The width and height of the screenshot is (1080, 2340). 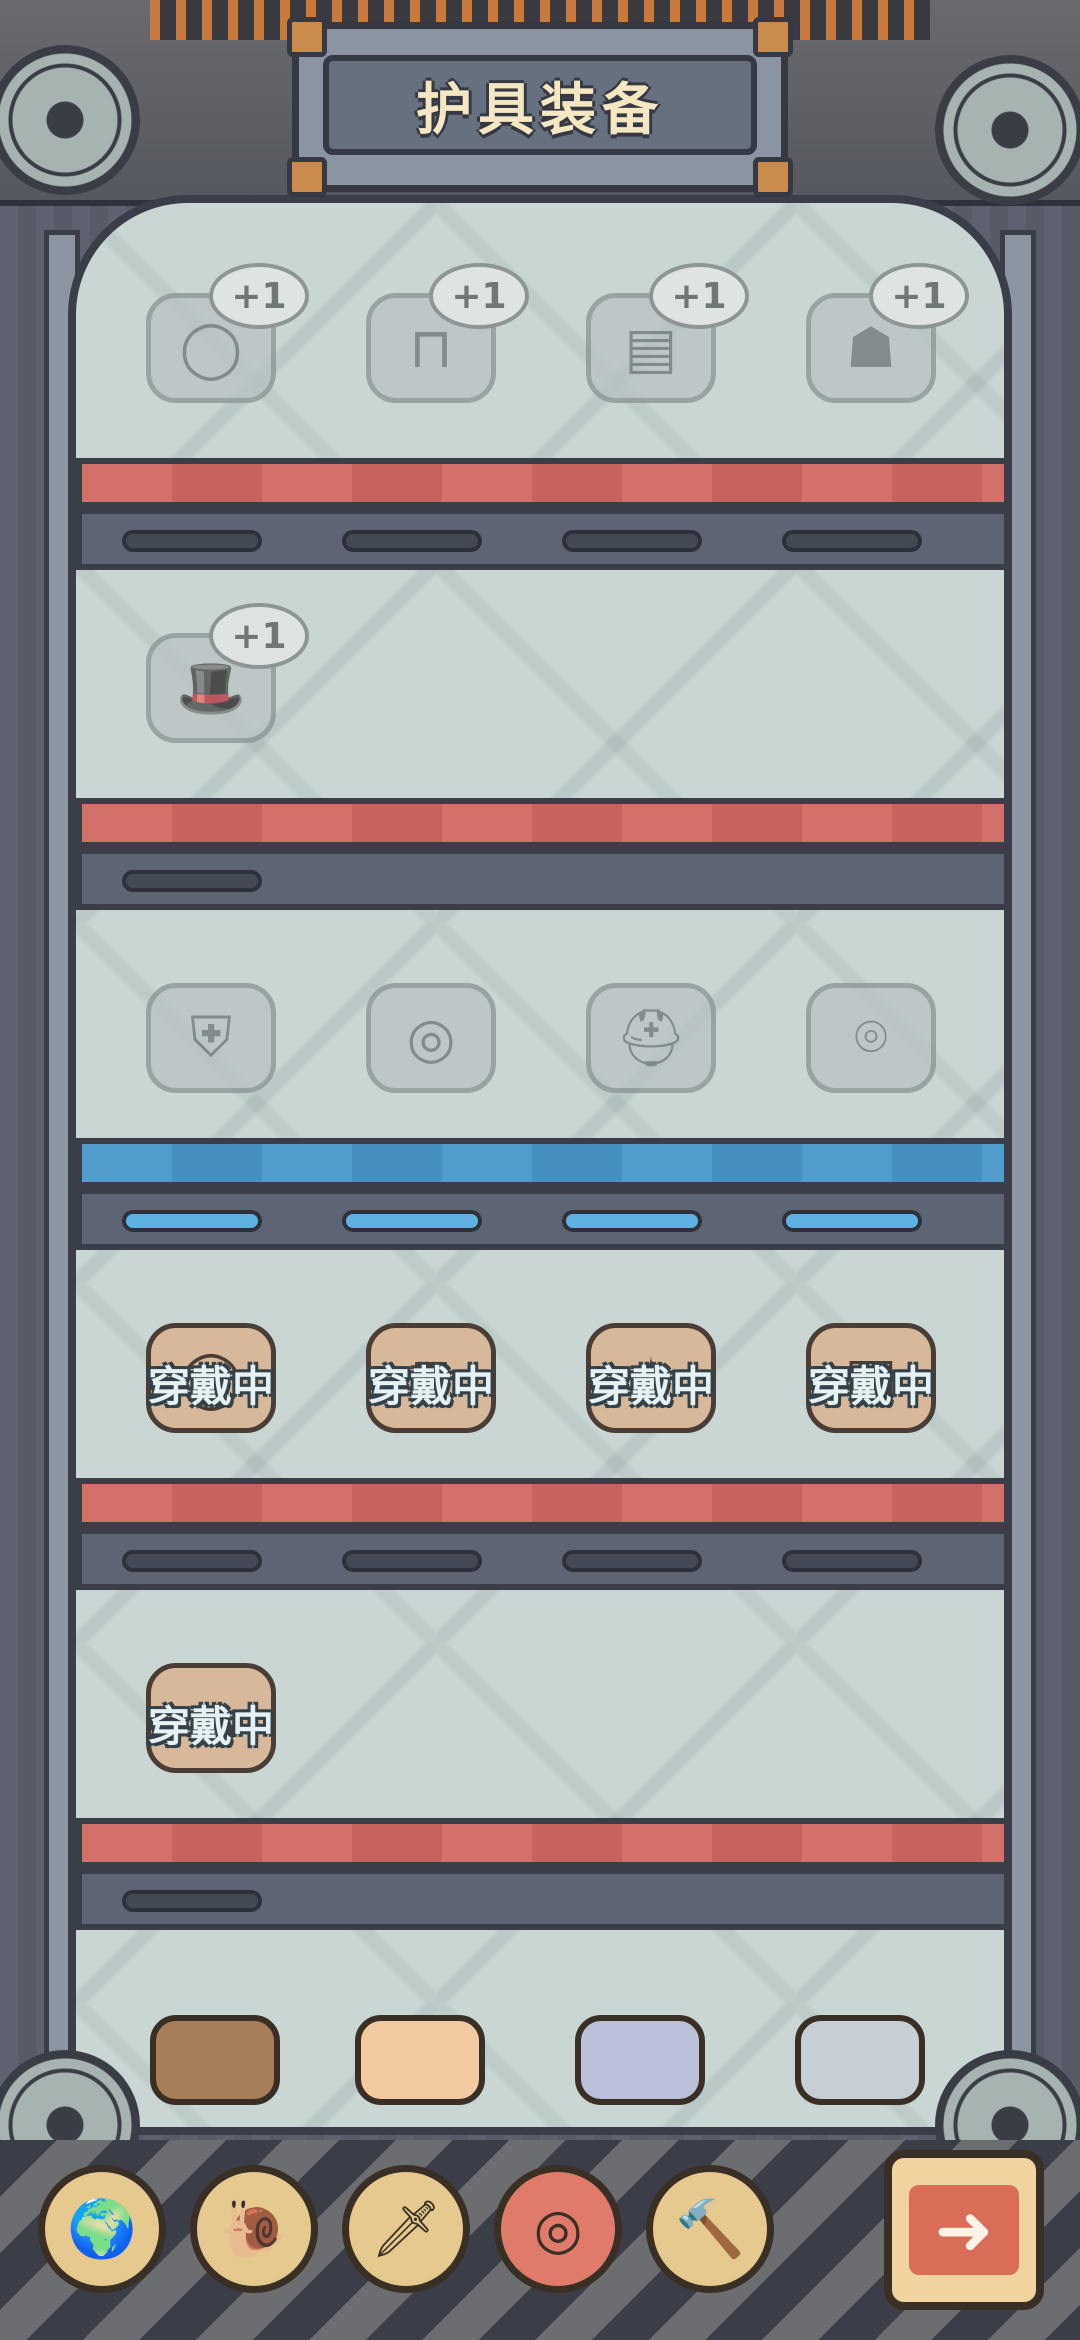 I want to click on item-slot: ☁ 穿戴中, so click(x=211, y=1718).